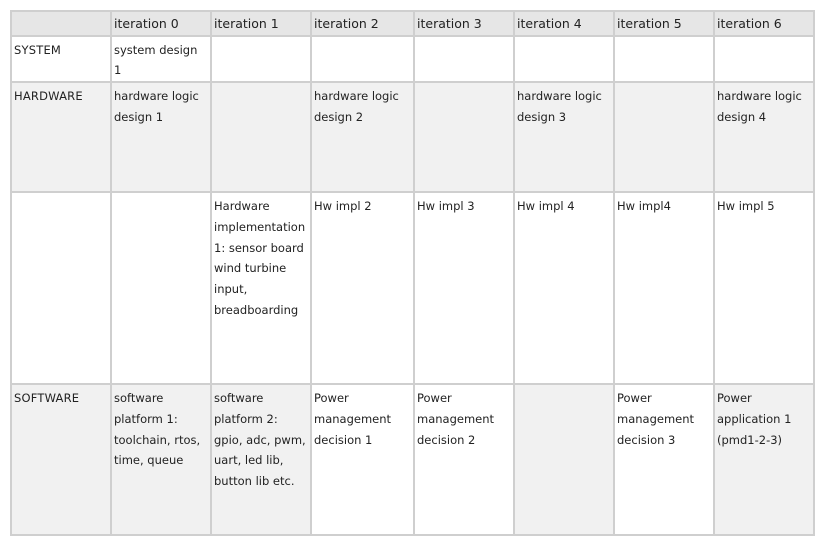  Describe the element at coordinates (362, 460) in the screenshot. I see `cell-software-iter-2: Power management decision 1` at that location.